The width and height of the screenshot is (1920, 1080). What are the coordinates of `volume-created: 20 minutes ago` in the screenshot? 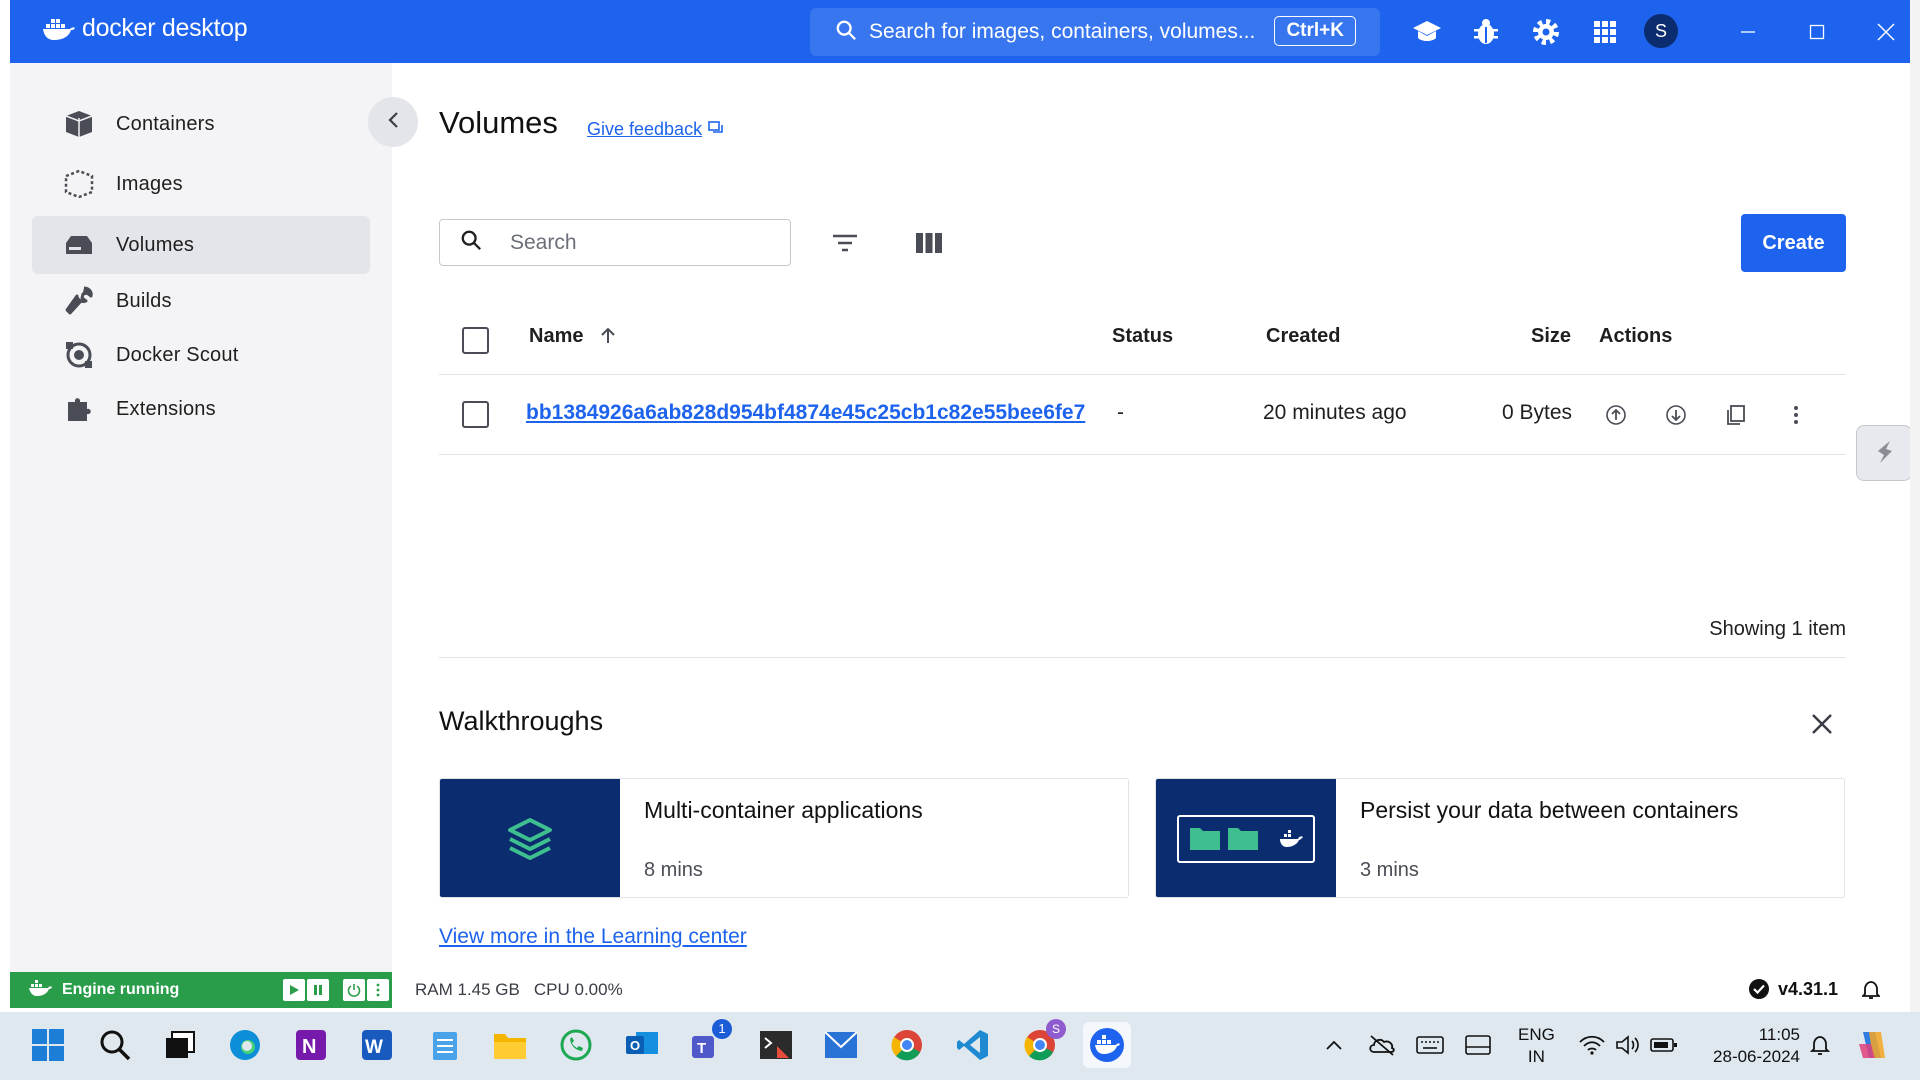 It's located at (1335, 412).